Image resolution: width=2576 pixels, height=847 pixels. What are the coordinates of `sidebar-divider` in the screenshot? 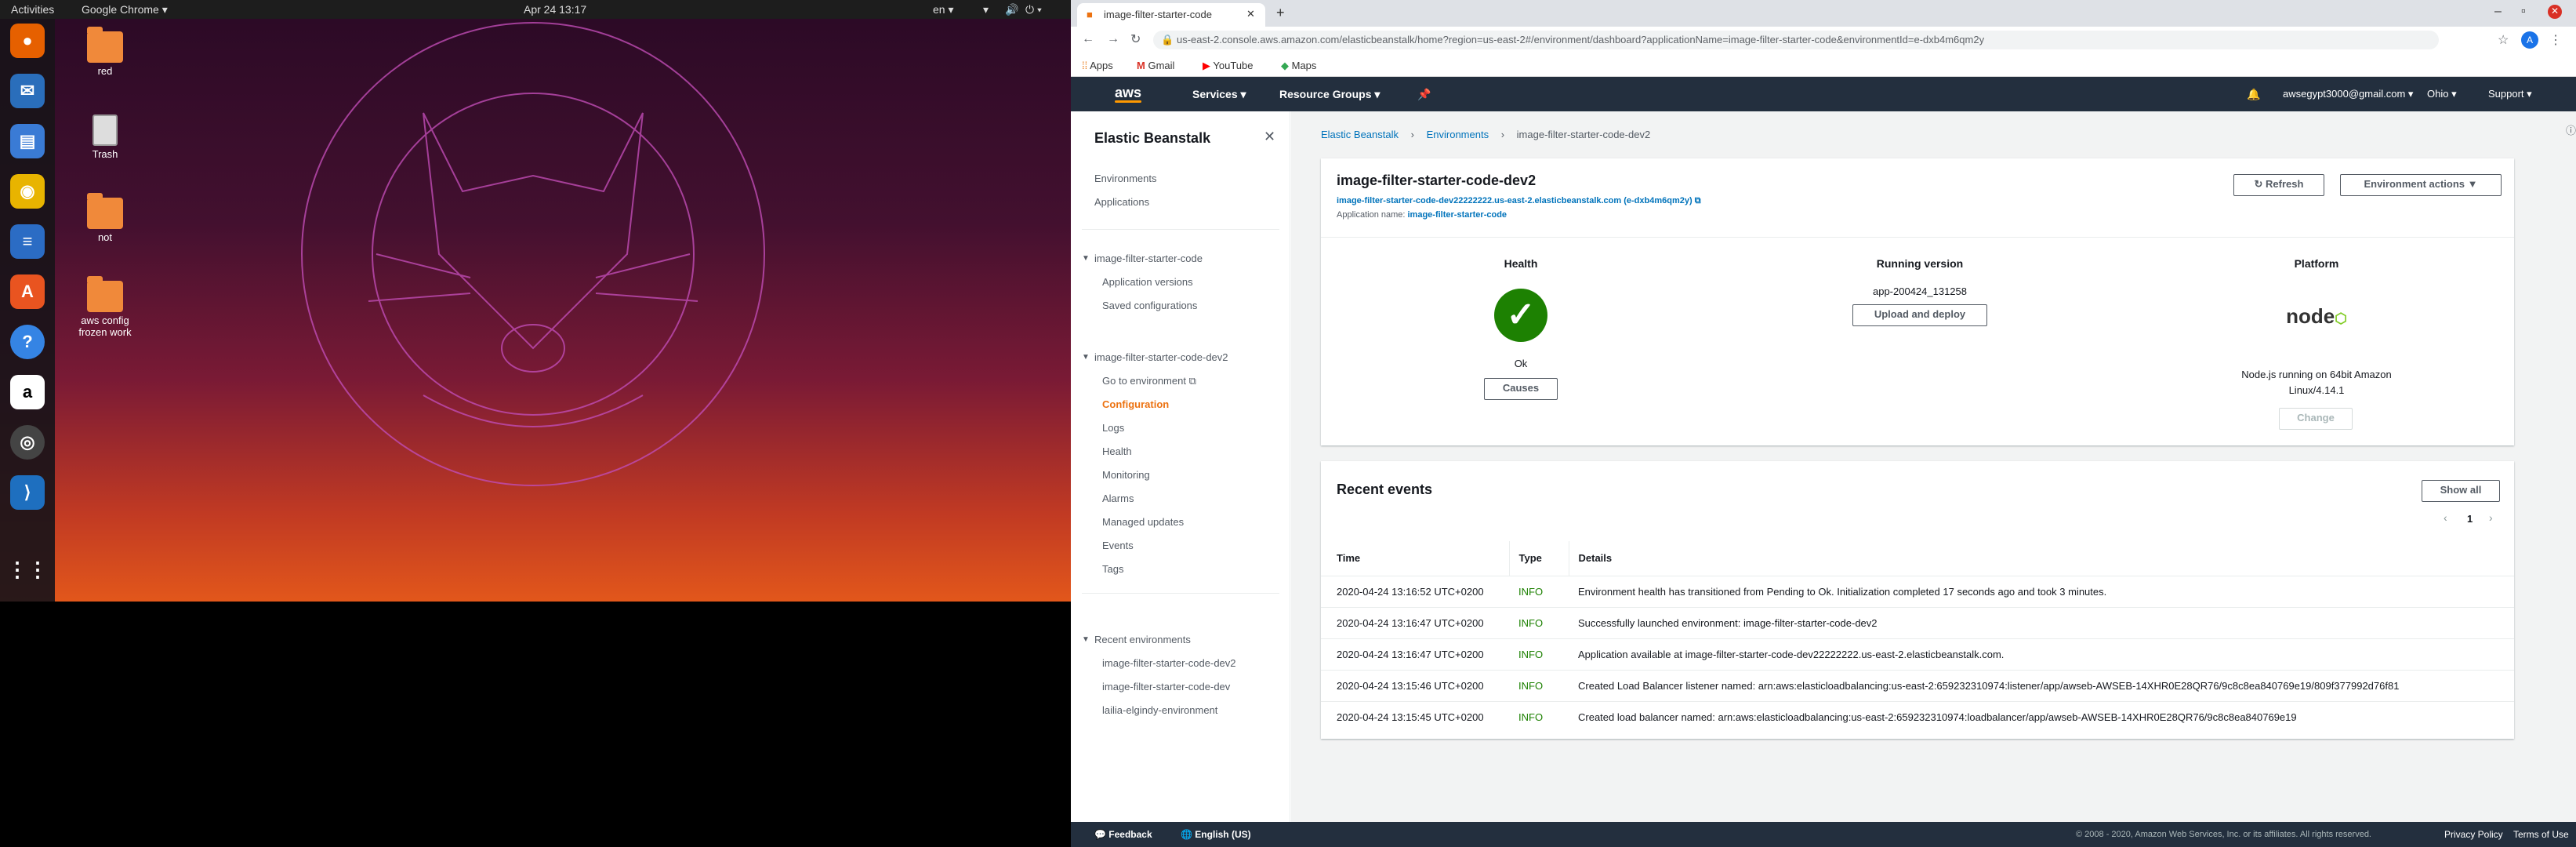 It's located at (1180, 229).